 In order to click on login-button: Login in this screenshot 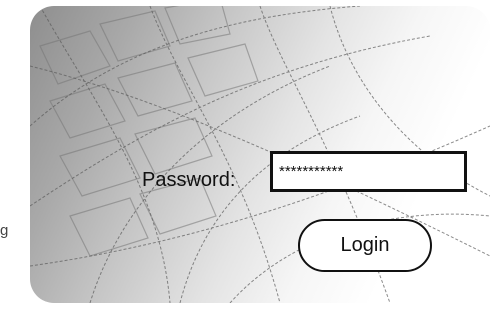, I will do `click(365, 245)`.